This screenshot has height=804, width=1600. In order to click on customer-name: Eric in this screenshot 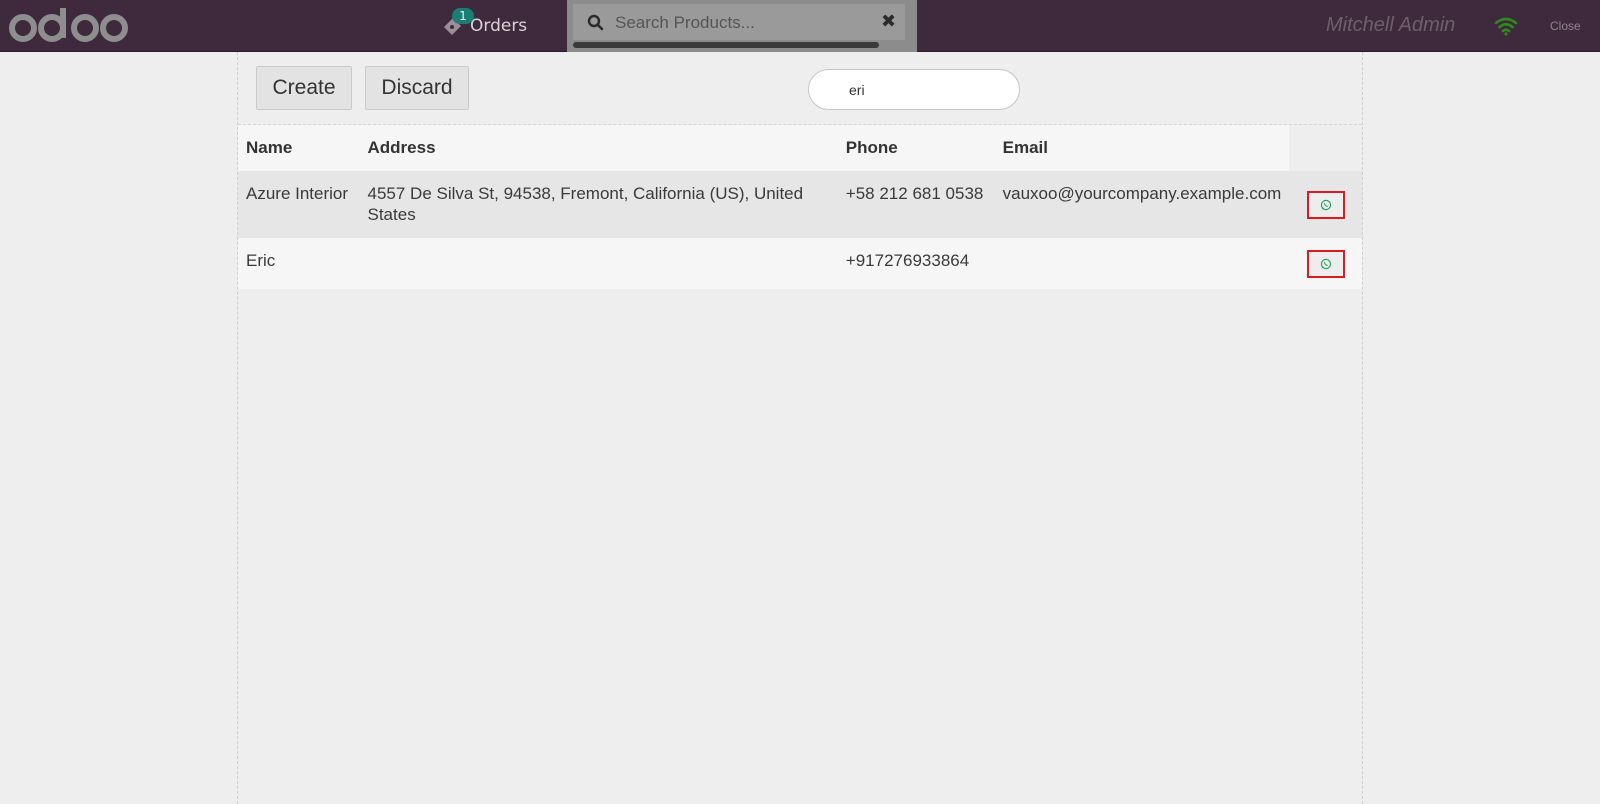, I will do `click(299, 263)`.